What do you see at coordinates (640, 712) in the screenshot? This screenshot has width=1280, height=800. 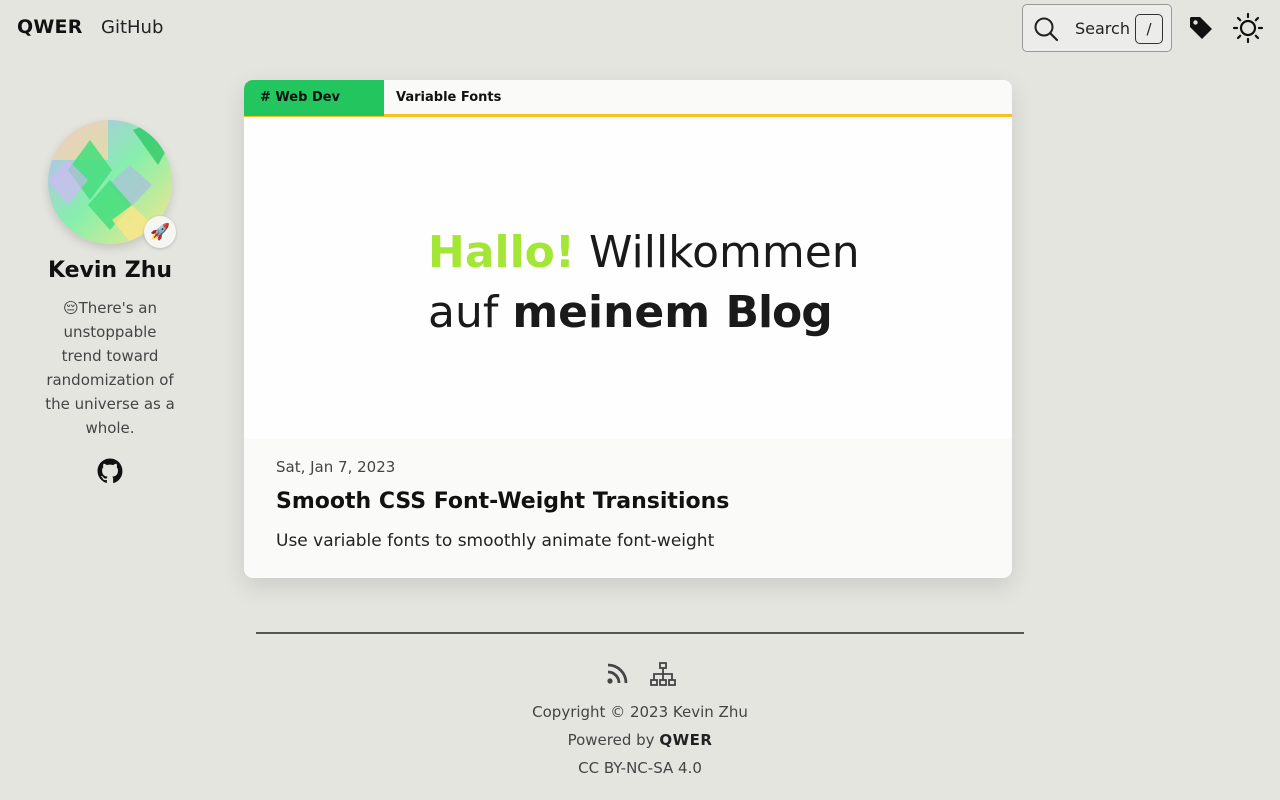 I see `footer-copyright: Copyright © 2023 Kevin Zhu` at bounding box center [640, 712].